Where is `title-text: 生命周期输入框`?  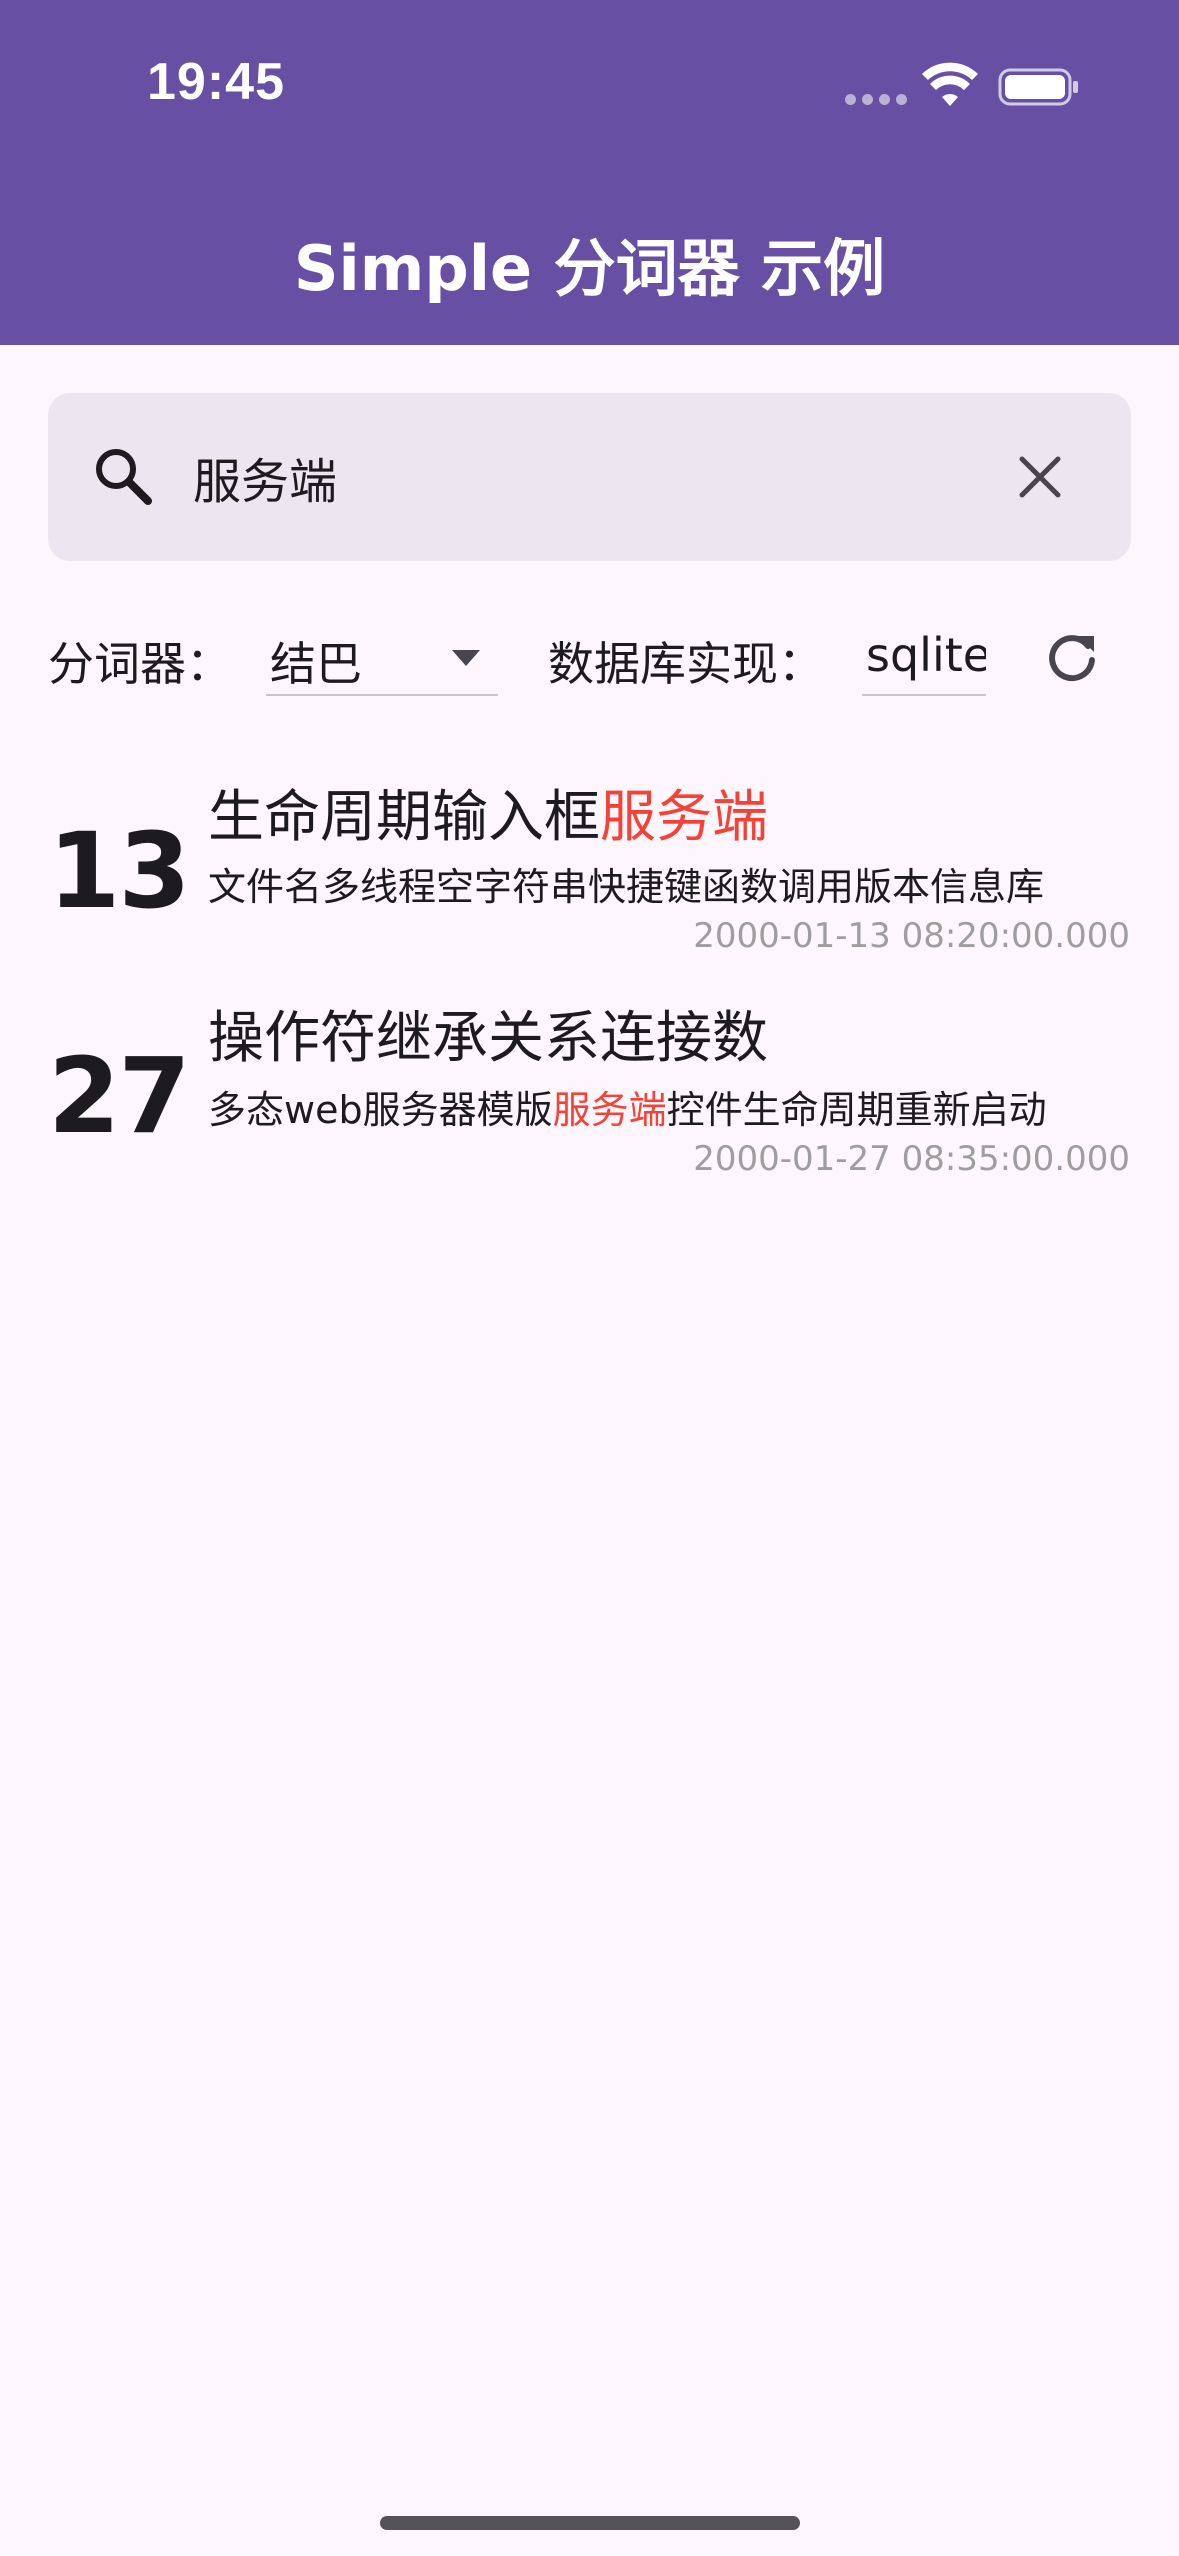
title-text: 生命周期输入框 is located at coordinates (404, 817).